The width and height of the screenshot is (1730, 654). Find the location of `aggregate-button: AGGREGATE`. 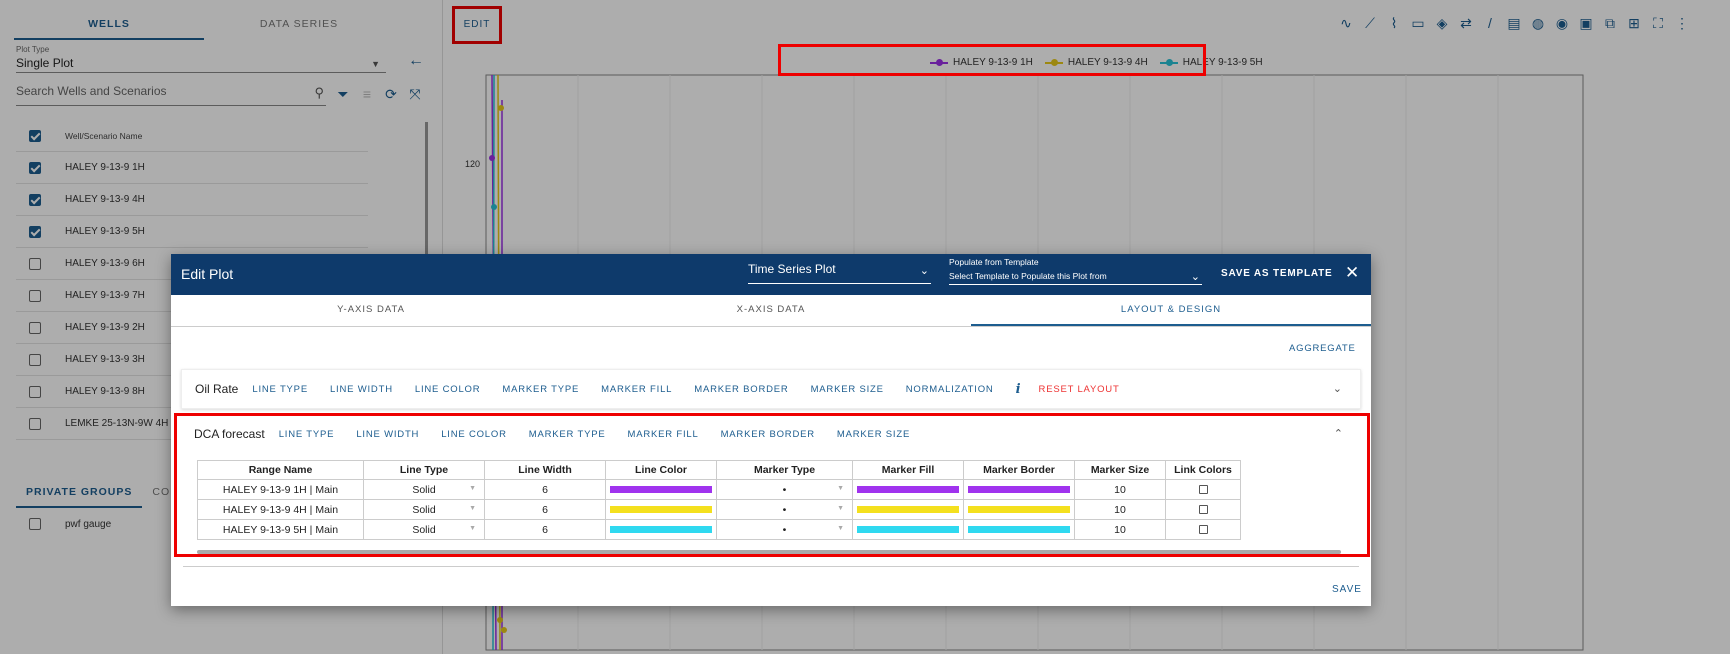

aggregate-button: AGGREGATE is located at coordinates (1322, 348).